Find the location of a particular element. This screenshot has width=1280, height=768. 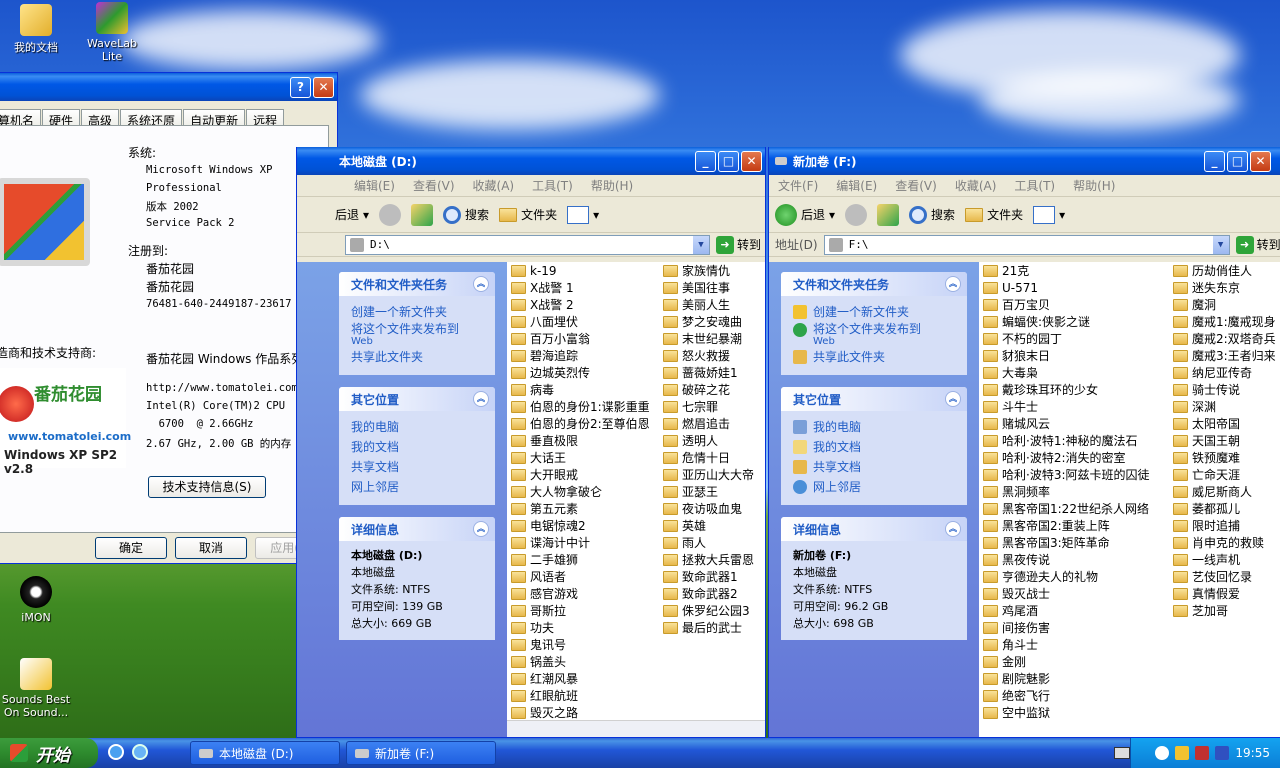

clock: 19:55 is located at coordinates (1252, 753).